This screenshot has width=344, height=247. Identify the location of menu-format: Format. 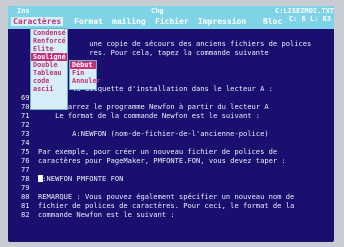
(88, 21).